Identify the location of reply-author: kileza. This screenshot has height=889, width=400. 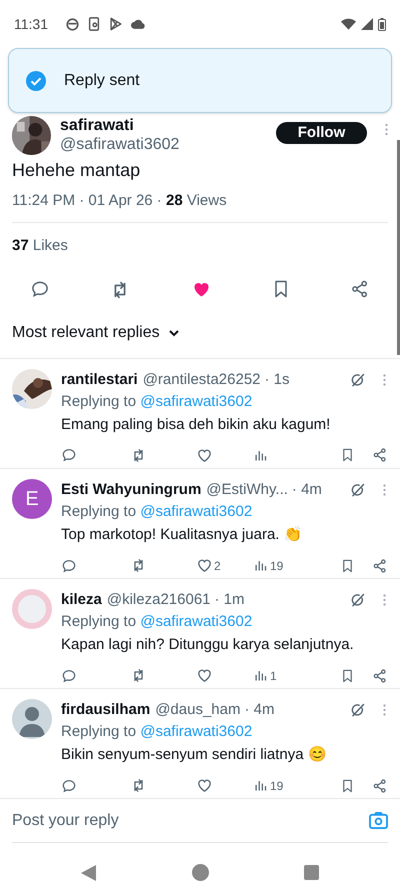
(81, 600).